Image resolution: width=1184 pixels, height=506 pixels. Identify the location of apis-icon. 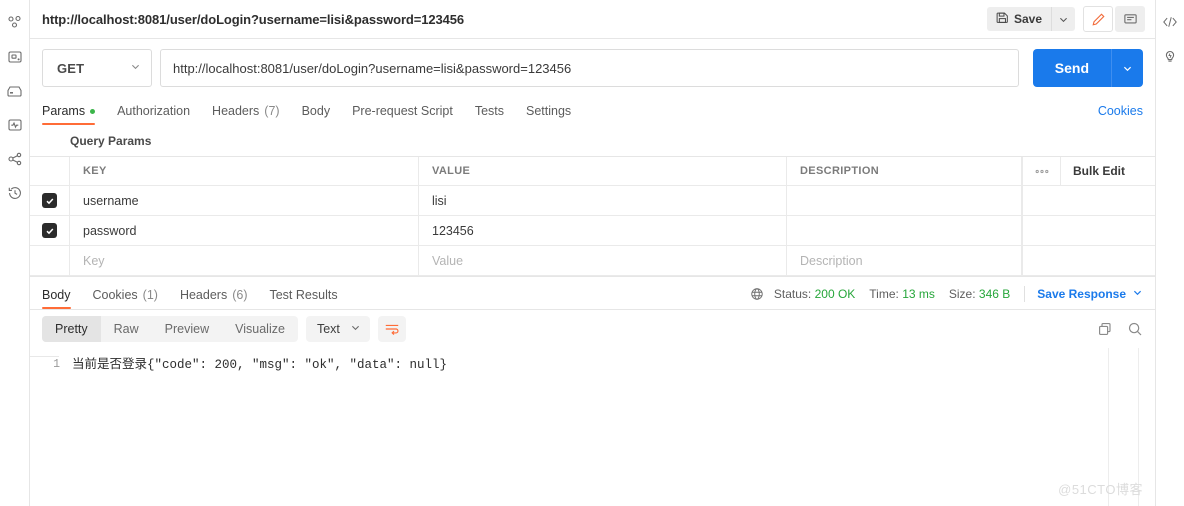
(15, 91).